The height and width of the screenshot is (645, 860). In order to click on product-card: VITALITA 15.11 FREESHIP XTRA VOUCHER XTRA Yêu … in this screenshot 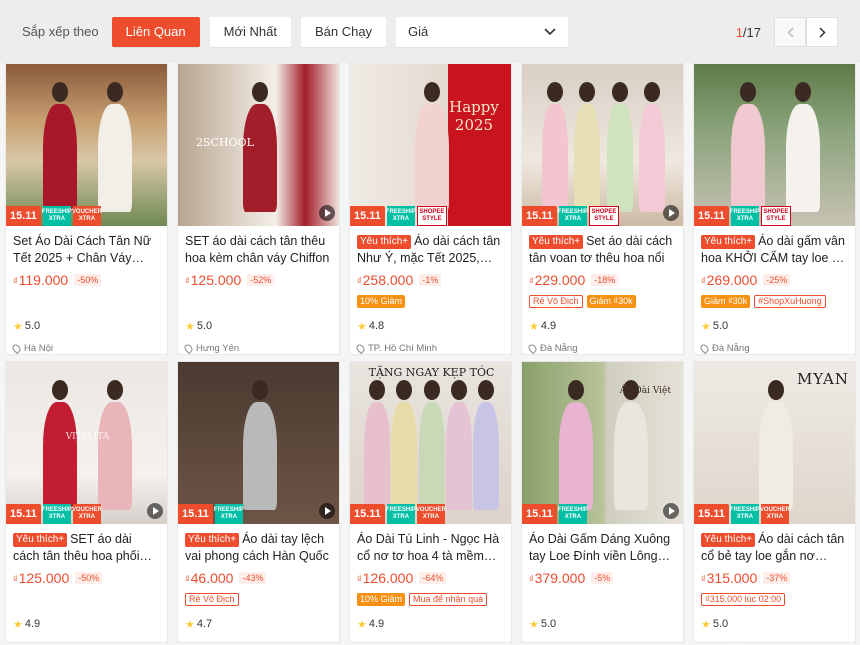, I will do `click(86, 502)`.